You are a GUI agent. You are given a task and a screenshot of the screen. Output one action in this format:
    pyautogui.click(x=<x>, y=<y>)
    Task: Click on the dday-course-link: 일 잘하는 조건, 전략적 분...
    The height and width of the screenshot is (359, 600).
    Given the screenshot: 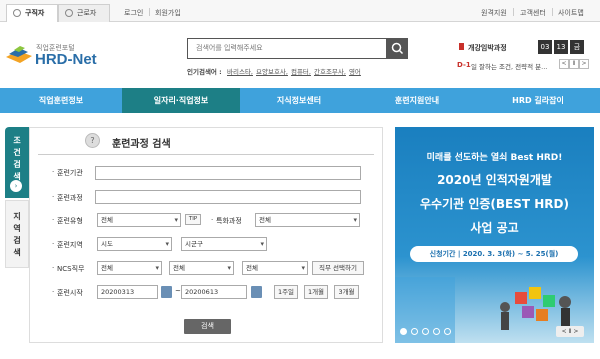 What is the action you would take?
    pyautogui.click(x=513, y=66)
    